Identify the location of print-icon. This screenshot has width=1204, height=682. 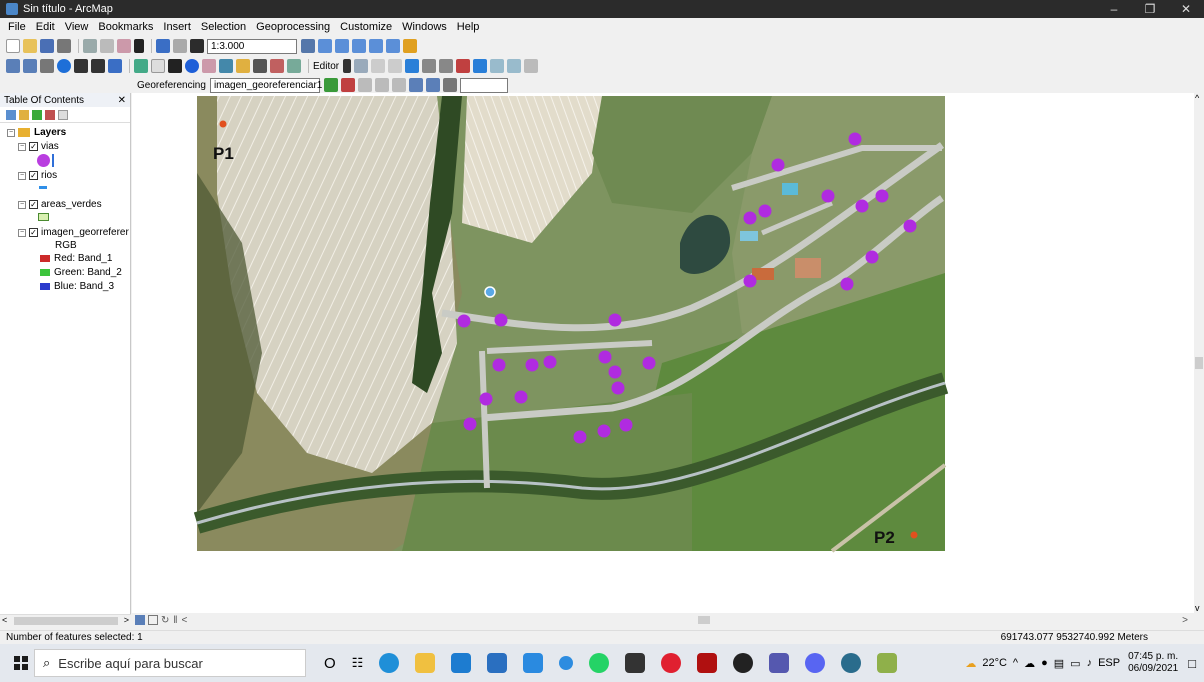
(64, 46).